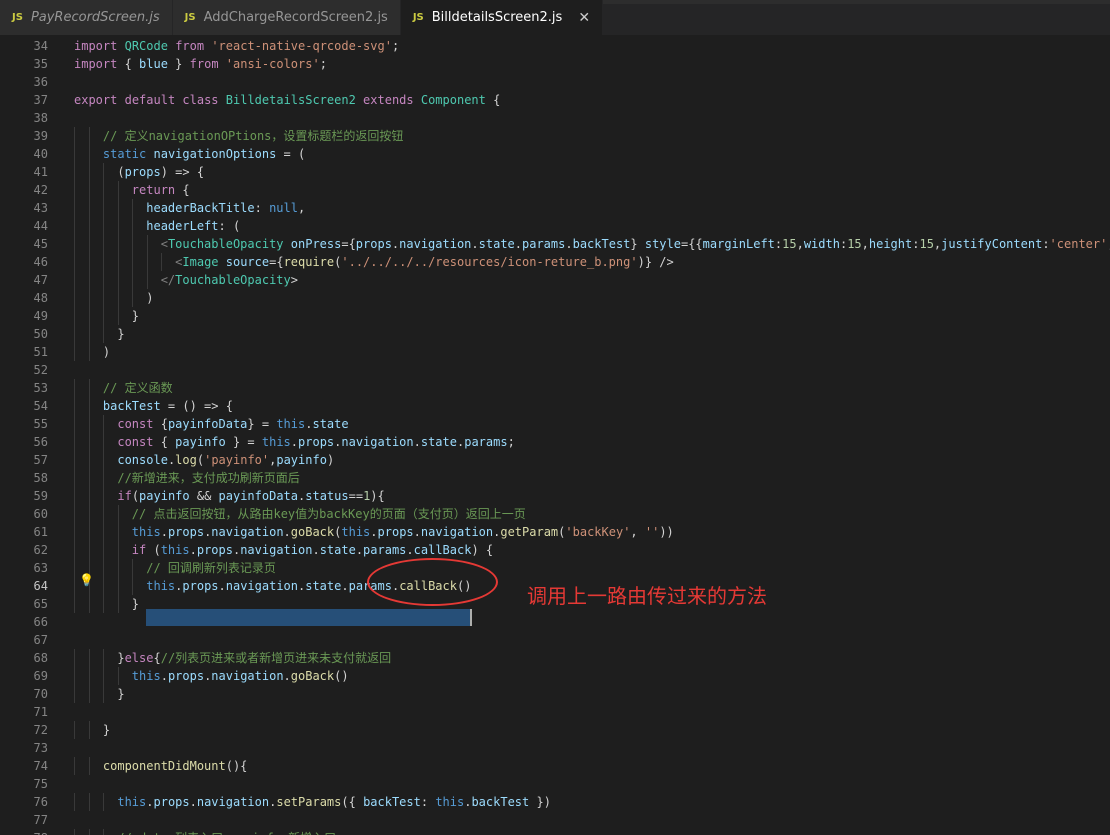 Image resolution: width=1110 pixels, height=835 pixels. What do you see at coordinates (555, 424) in the screenshot?
I see `code-line: 55 const {payinfoData} = this.state` at bounding box center [555, 424].